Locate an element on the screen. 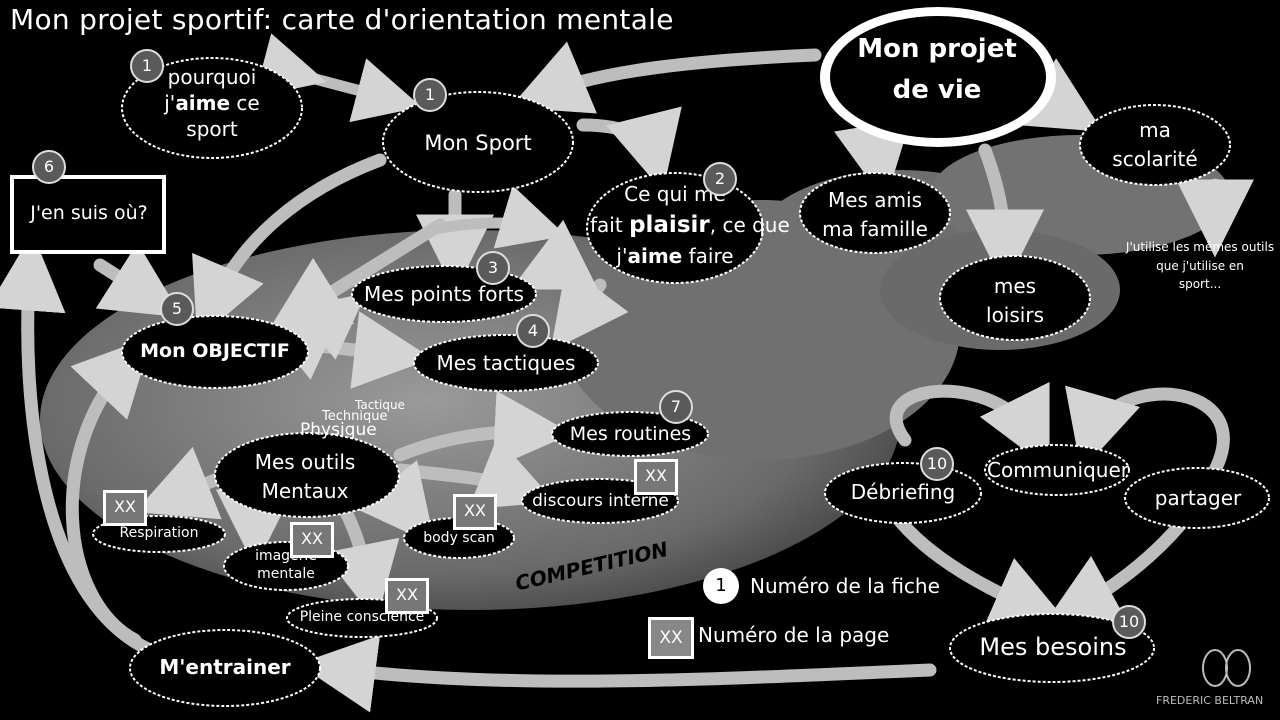 The height and width of the screenshot is (720, 1280). node-body-scan: body scan is located at coordinates (459, 538).